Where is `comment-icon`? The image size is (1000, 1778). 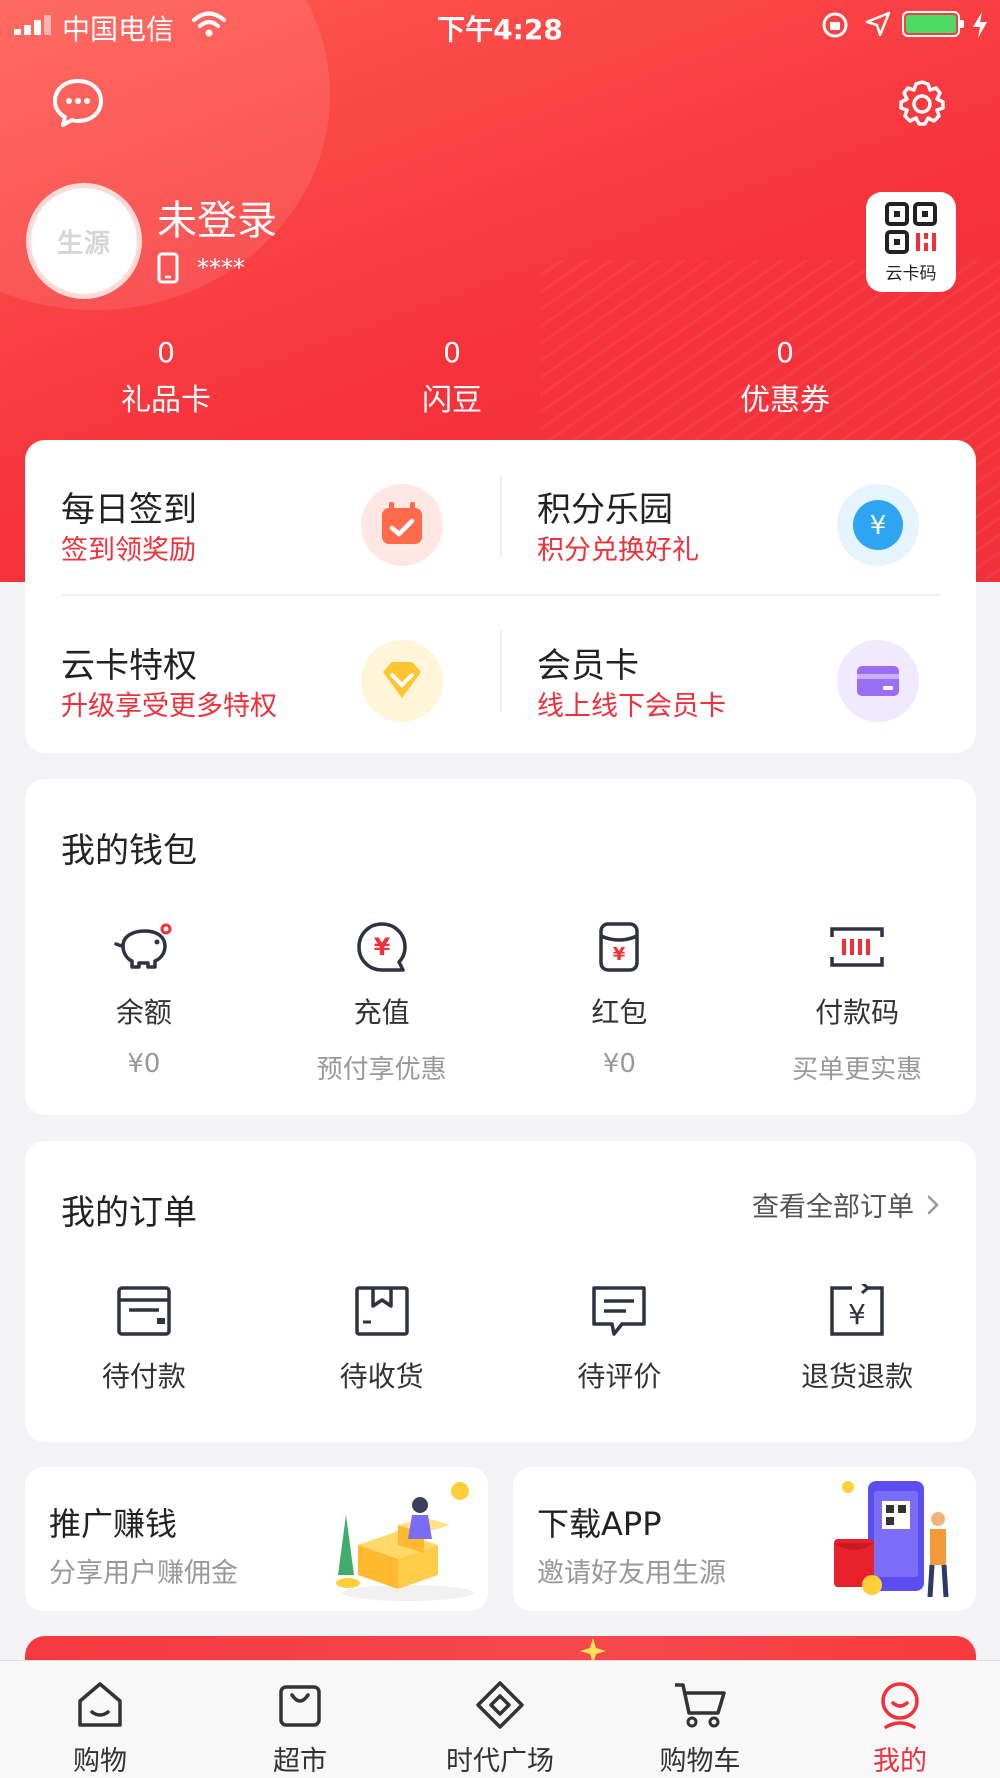
comment-icon is located at coordinates (619, 1311).